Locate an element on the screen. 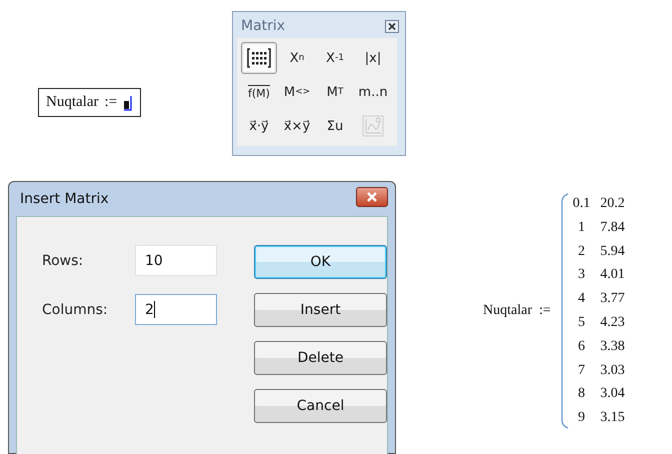  toolbar-title: Matrix is located at coordinates (263, 26).